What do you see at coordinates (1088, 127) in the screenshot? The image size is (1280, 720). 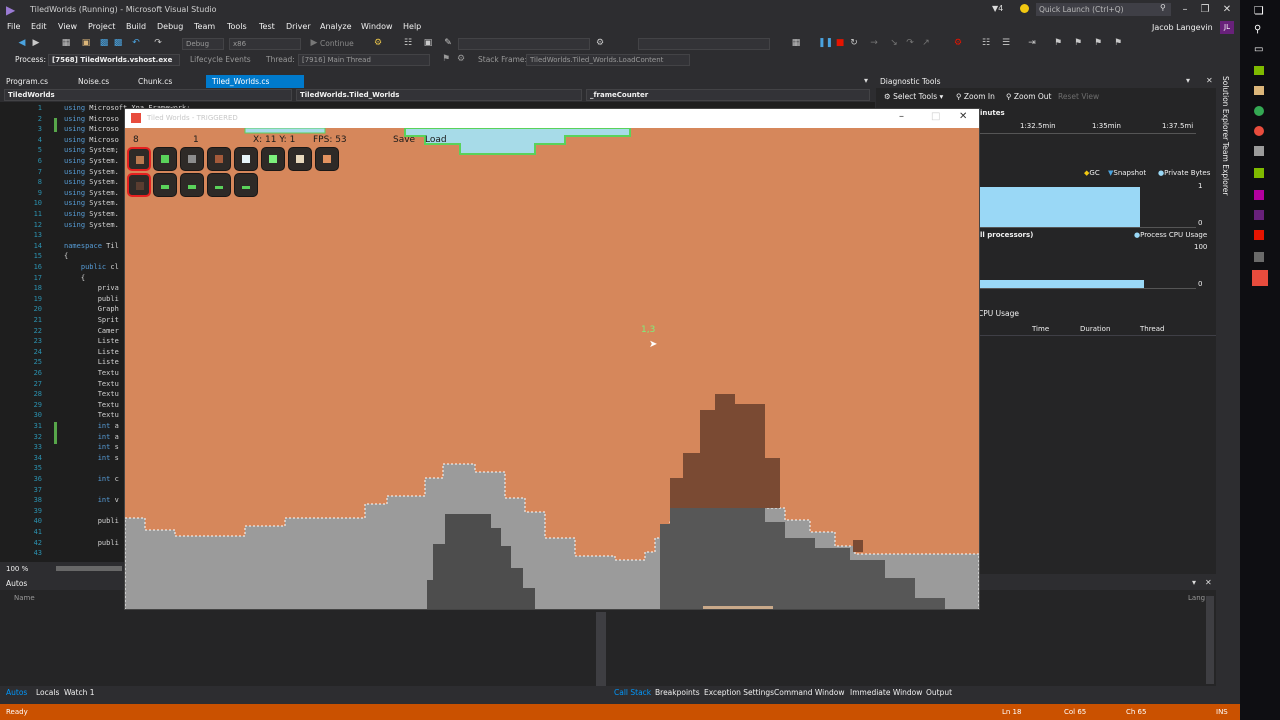 I see `timeline-ruler: 1:32.5min 1:35min 1:37.5mi` at bounding box center [1088, 127].